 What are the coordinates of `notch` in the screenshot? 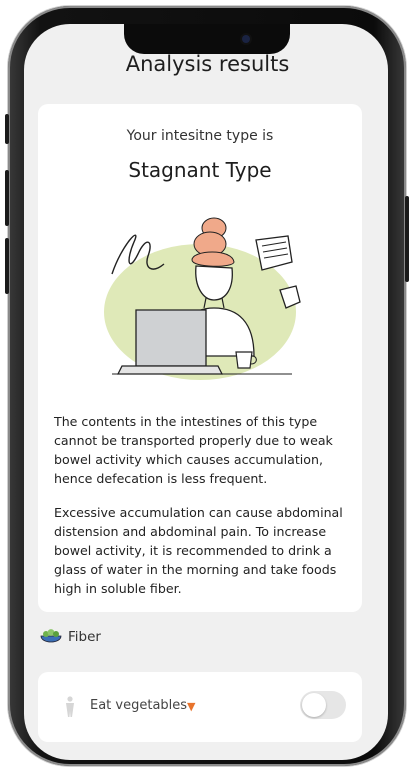 It's located at (207, 39).